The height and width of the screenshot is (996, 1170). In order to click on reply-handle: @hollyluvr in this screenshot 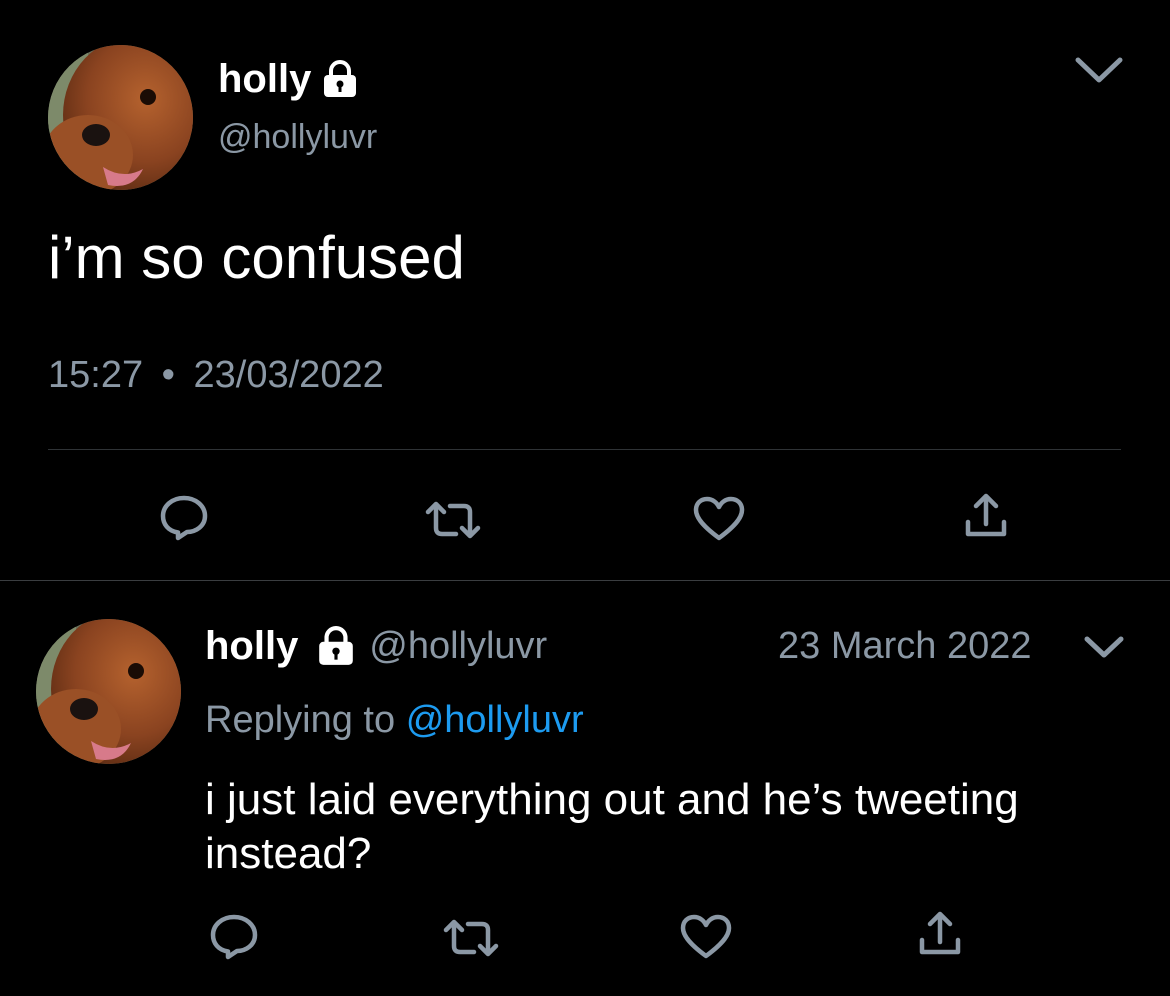, I will do `click(458, 646)`.